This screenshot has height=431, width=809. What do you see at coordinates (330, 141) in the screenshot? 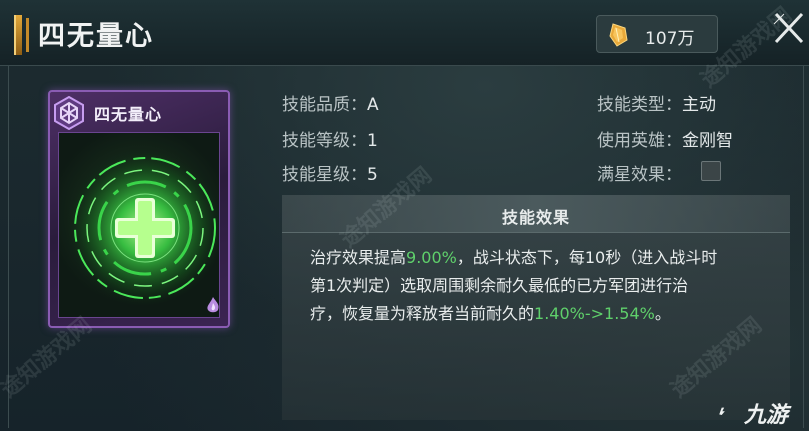
I see `attr-level: 技能等级：1` at bounding box center [330, 141].